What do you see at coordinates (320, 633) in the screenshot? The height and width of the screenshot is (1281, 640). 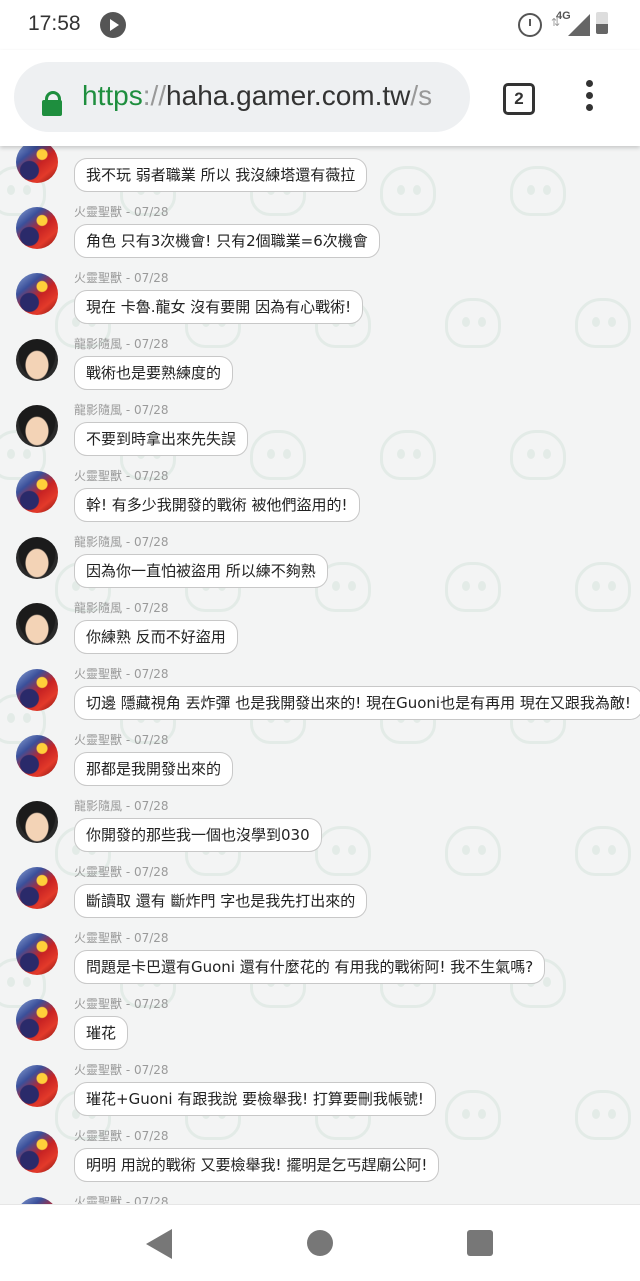 I see `chat-message: 龍影隨風 - 07/28 你練熟 反而不好盜用` at bounding box center [320, 633].